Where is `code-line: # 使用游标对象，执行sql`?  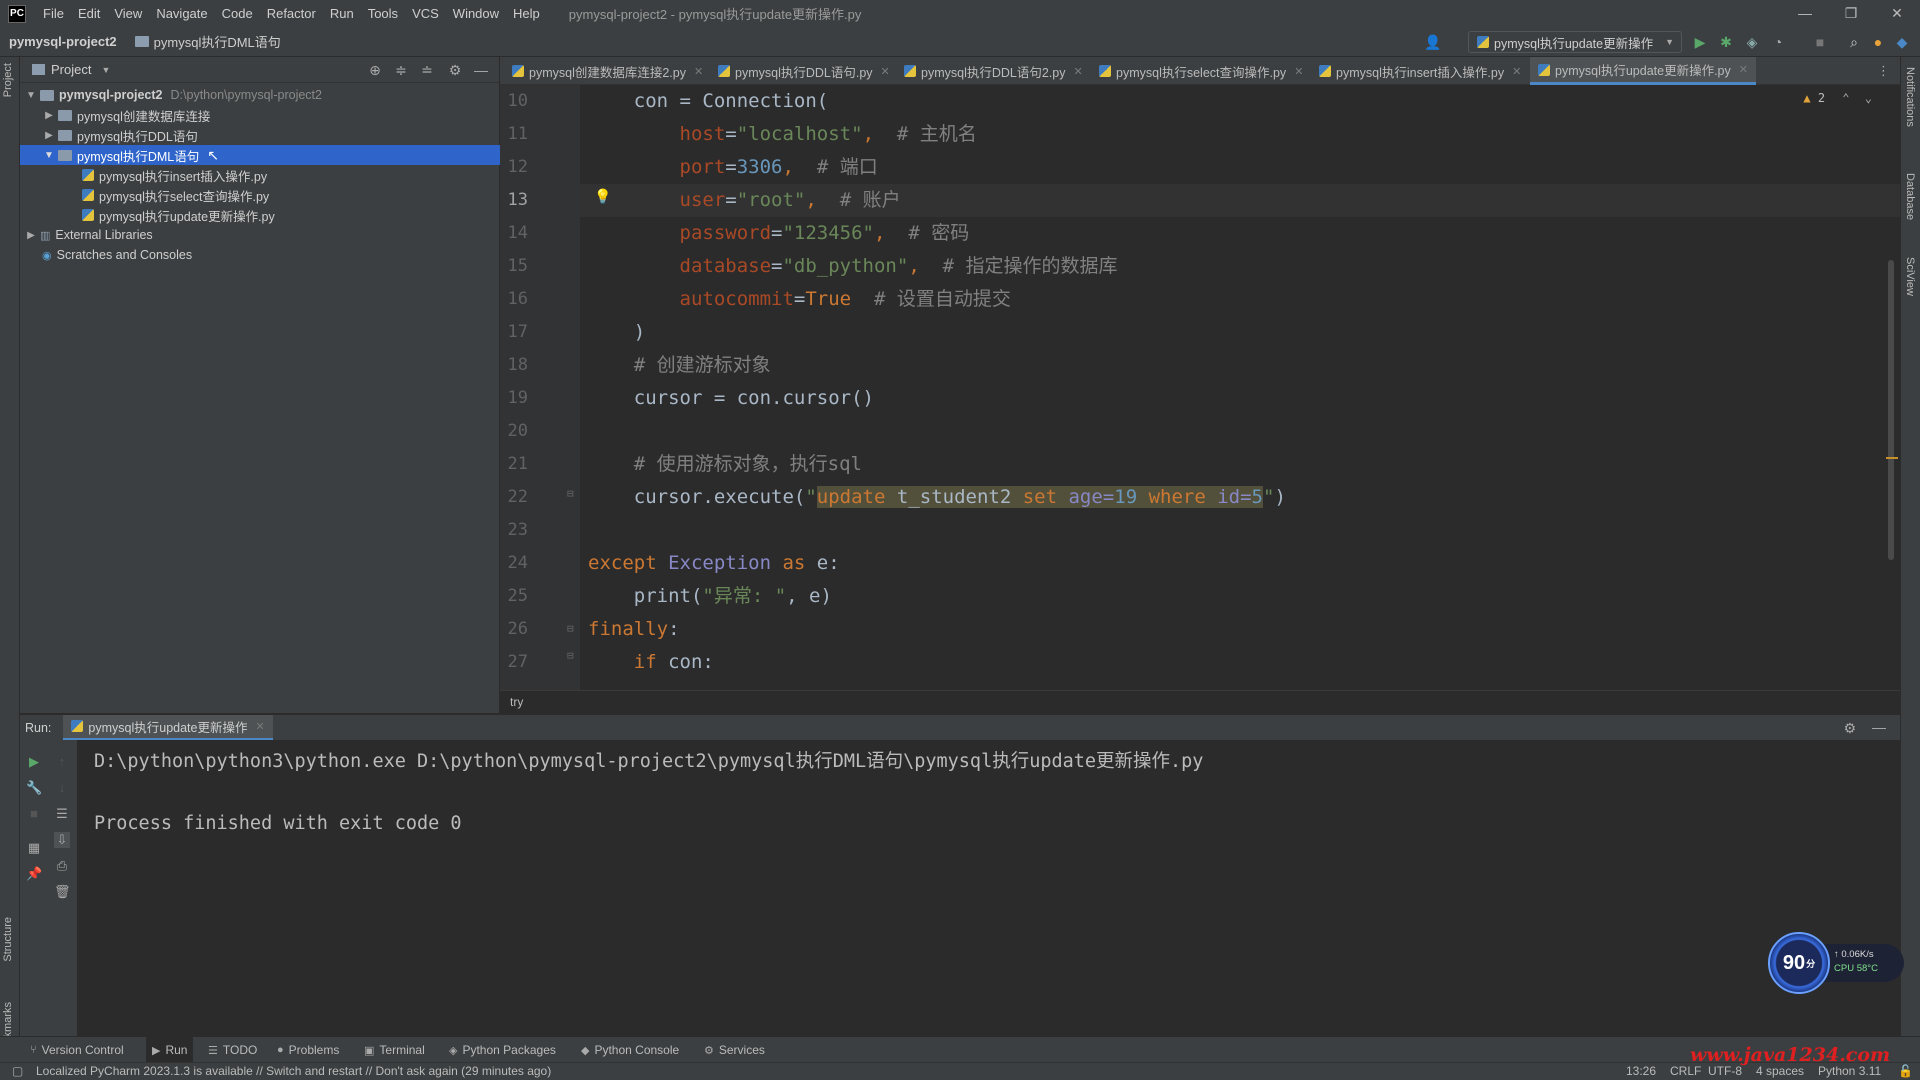
code-line: # 使用游标对象，执行sql is located at coordinates (725, 464).